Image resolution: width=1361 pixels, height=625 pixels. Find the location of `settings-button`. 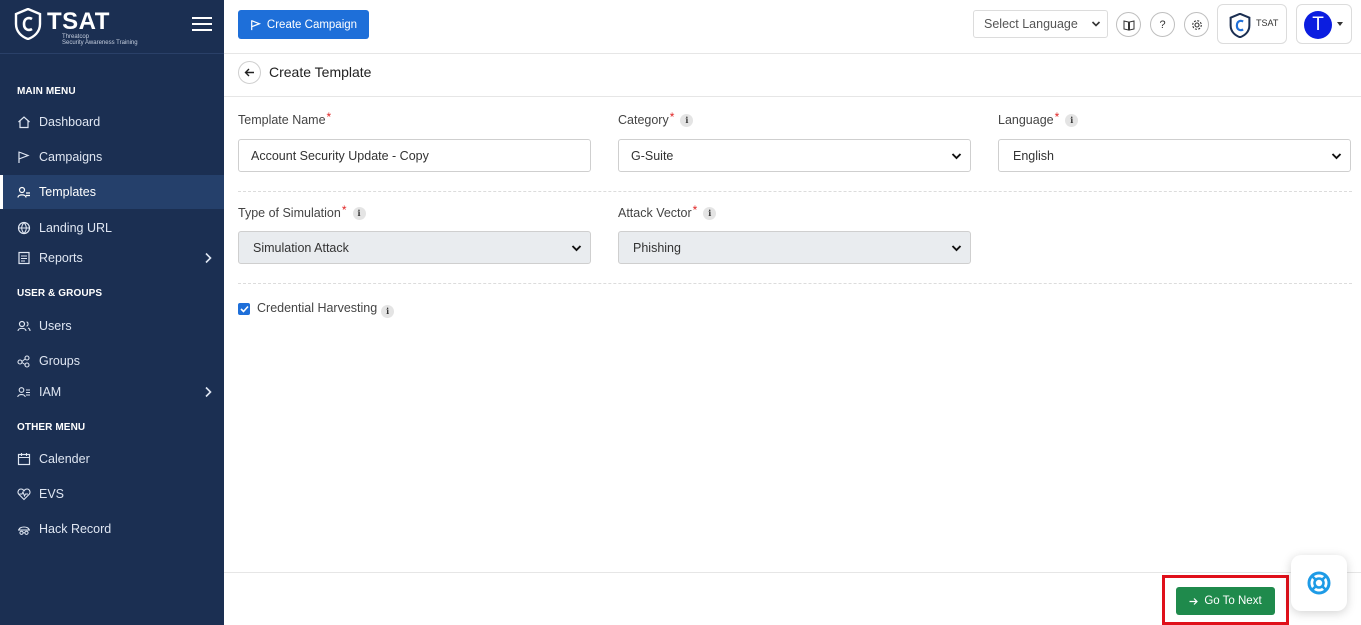

settings-button is located at coordinates (1196, 24).